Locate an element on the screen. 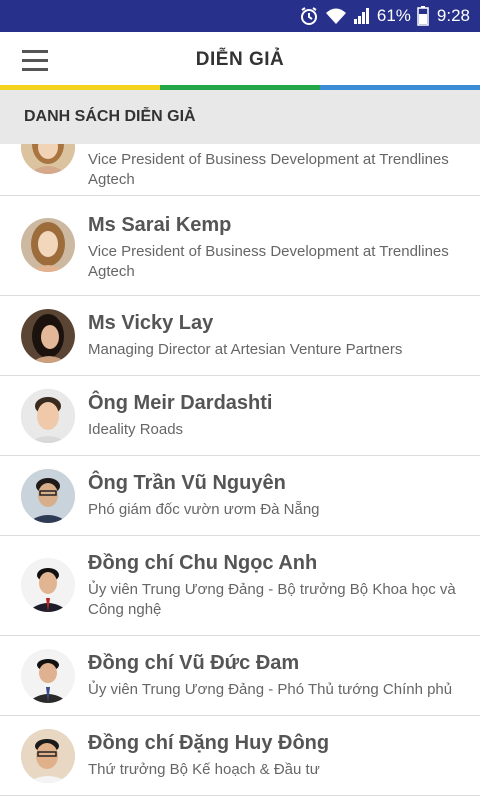 The height and width of the screenshot is (797, 480). battery-icon is located at coordinates (423, 16).